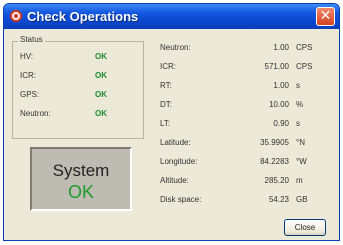 This screenshot has height=245, width=343. What do you see at coordinates (276, 180) in the screenshot?
I see `altitude-value: 285.20` at bounding box center [276, 180].